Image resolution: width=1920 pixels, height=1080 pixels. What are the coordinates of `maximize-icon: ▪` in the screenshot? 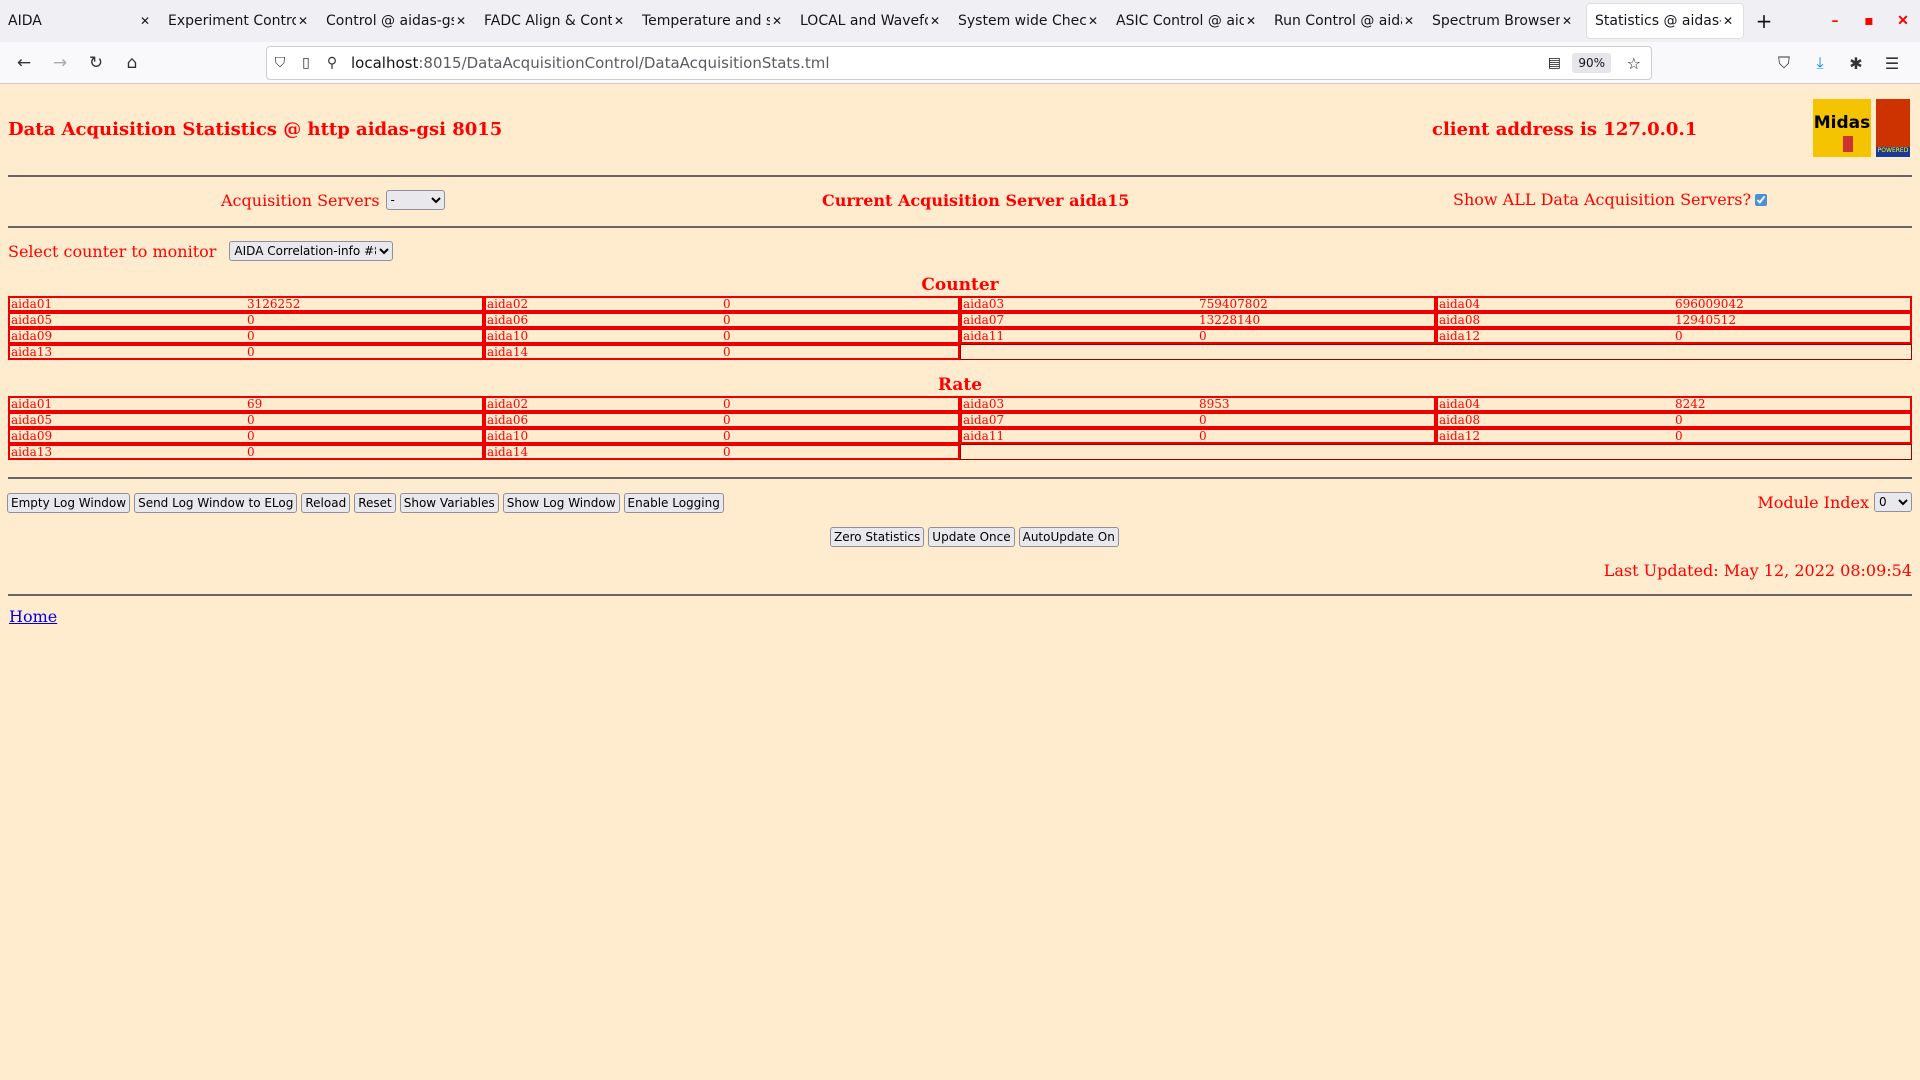 It's located at (1869, 21).